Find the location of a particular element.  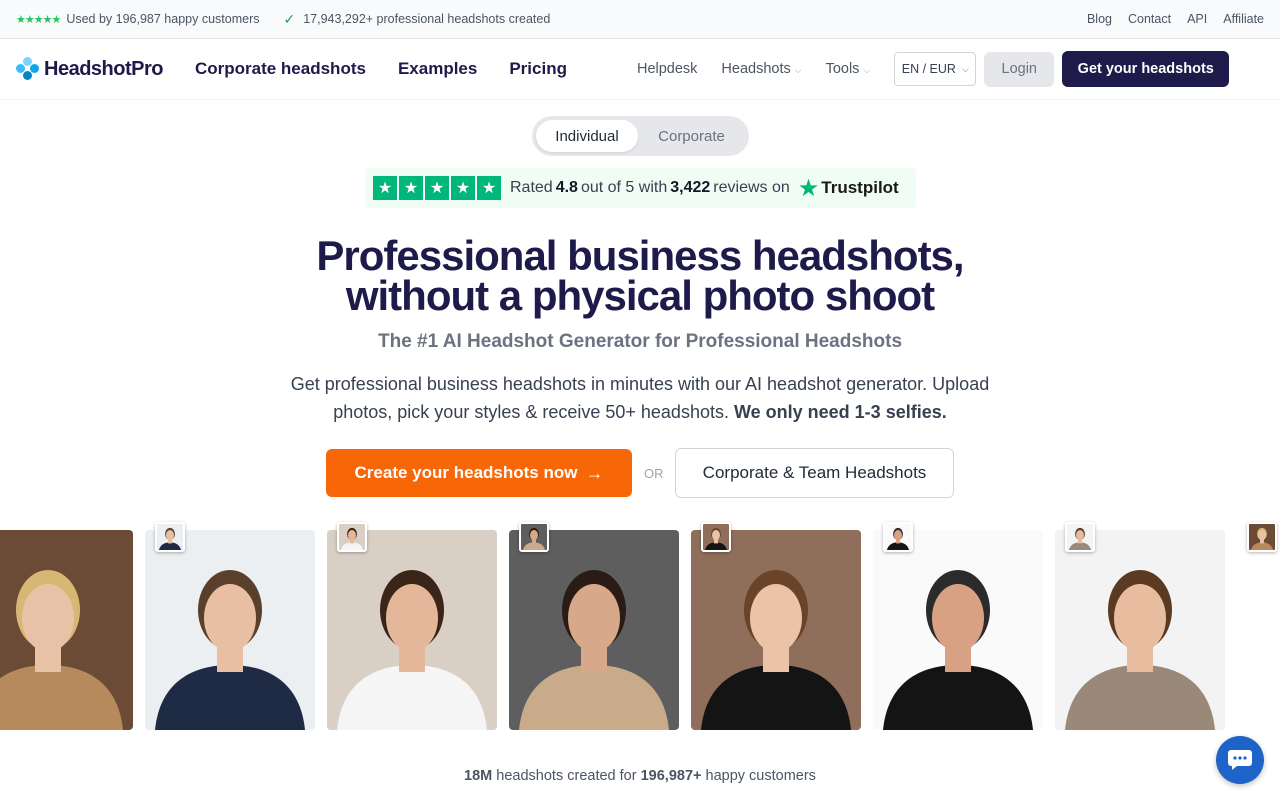

nav-pricing: Pricing is located at coordinates (538, 69).